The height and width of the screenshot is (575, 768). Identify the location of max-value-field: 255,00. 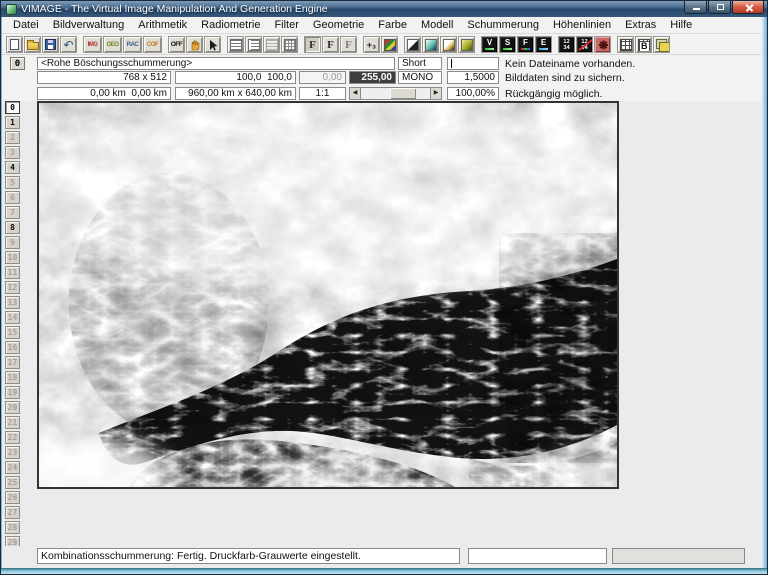
(372, 77).